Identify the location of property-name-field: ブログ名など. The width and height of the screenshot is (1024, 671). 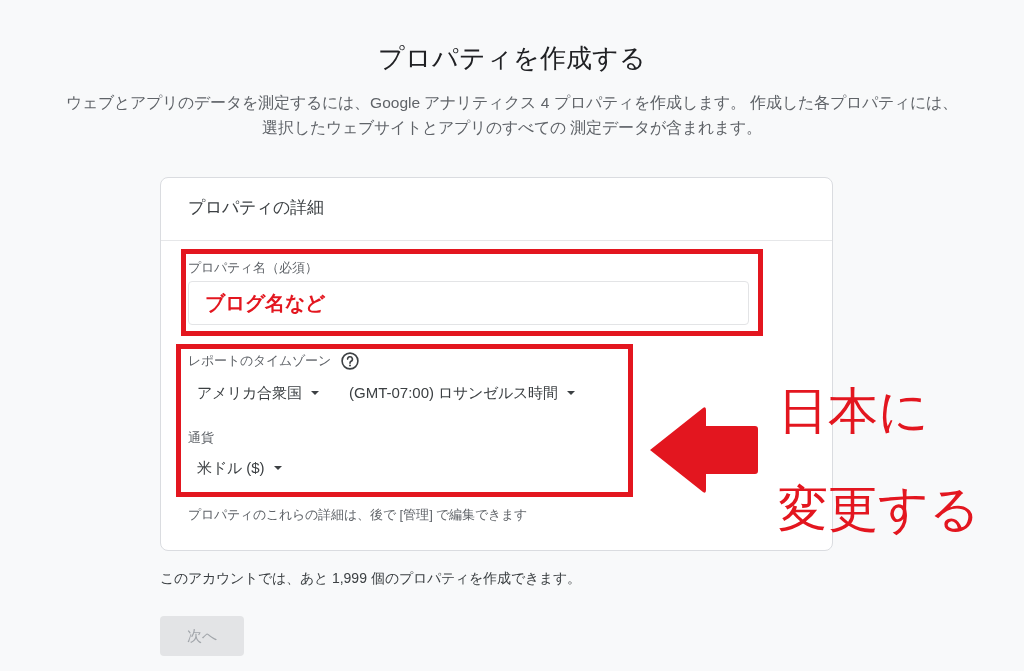
(468, 303).